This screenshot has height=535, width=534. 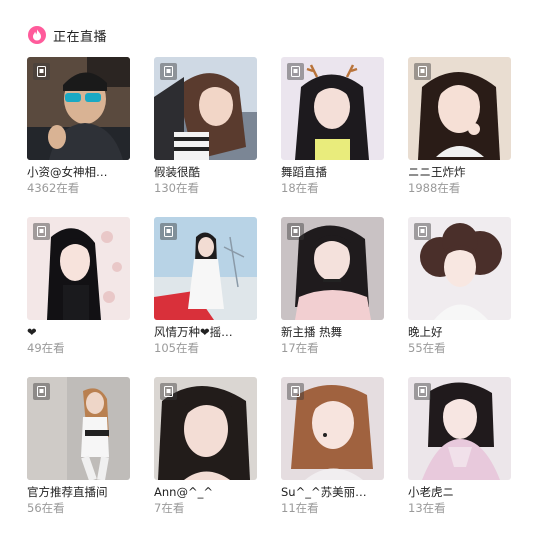 I want to click on viewer-count: 13在看, so click(x=427, y=508).